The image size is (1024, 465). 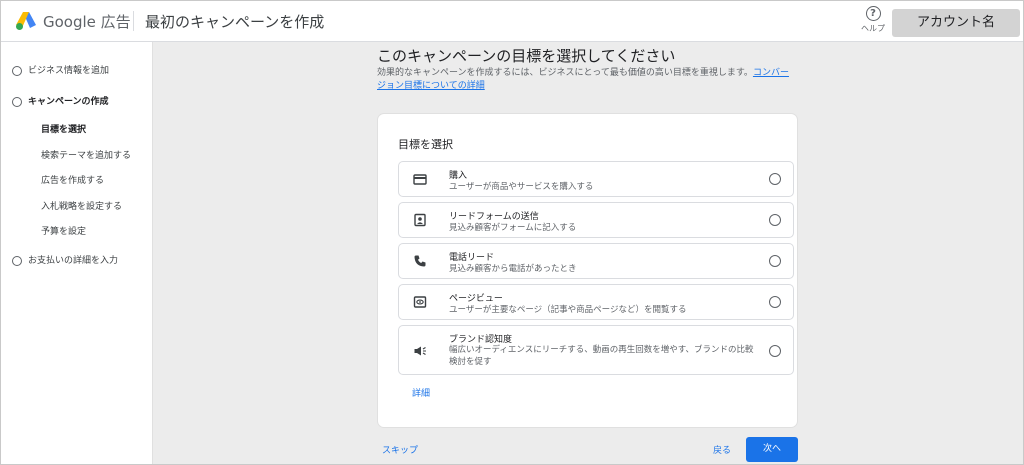 What do you see at coordinates (86, 154) in the screenshot?
I see `substep-add-search-themes: 検索テーマを追加する` at bounding box center [86, 154].